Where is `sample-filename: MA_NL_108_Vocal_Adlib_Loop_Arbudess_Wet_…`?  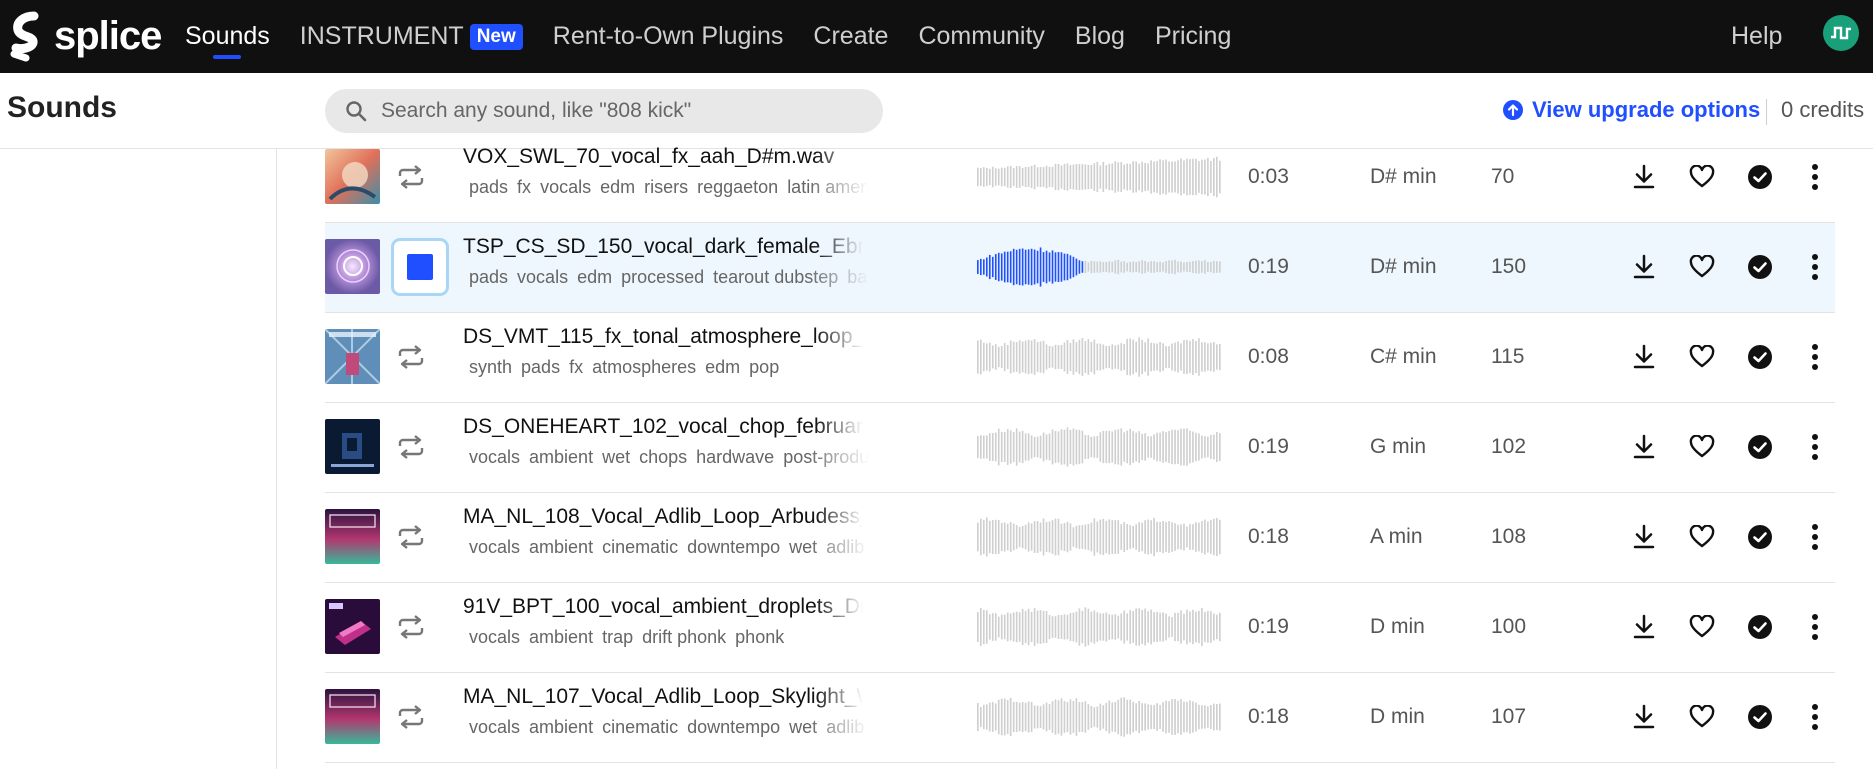 sample-filename: MA_NL_108_Vocal_Adlib_Loop_Arbudess_Wet_… is located at coordinates (663, 517).